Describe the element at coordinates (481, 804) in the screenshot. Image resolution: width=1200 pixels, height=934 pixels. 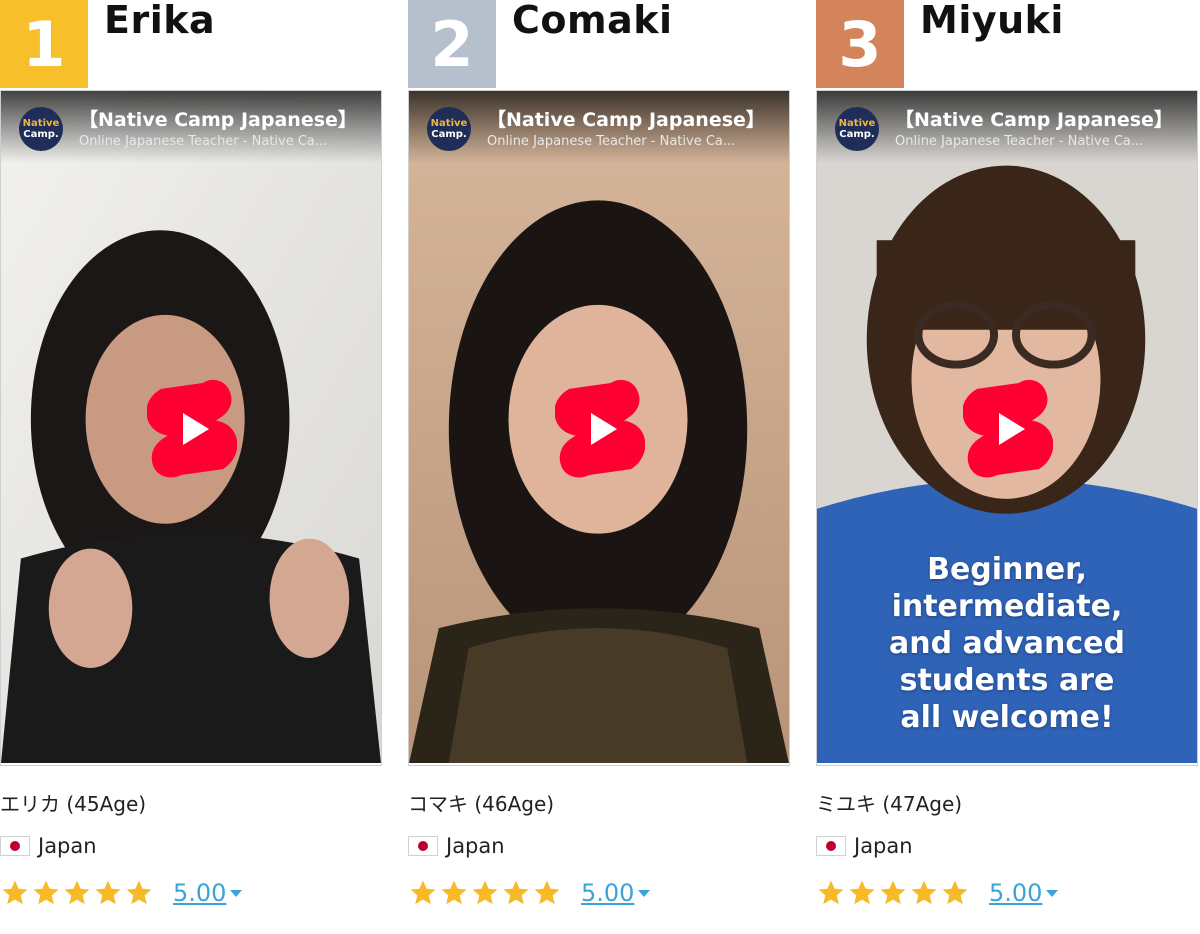
I see `teacher-age: コマキ (46Age)` at that location.